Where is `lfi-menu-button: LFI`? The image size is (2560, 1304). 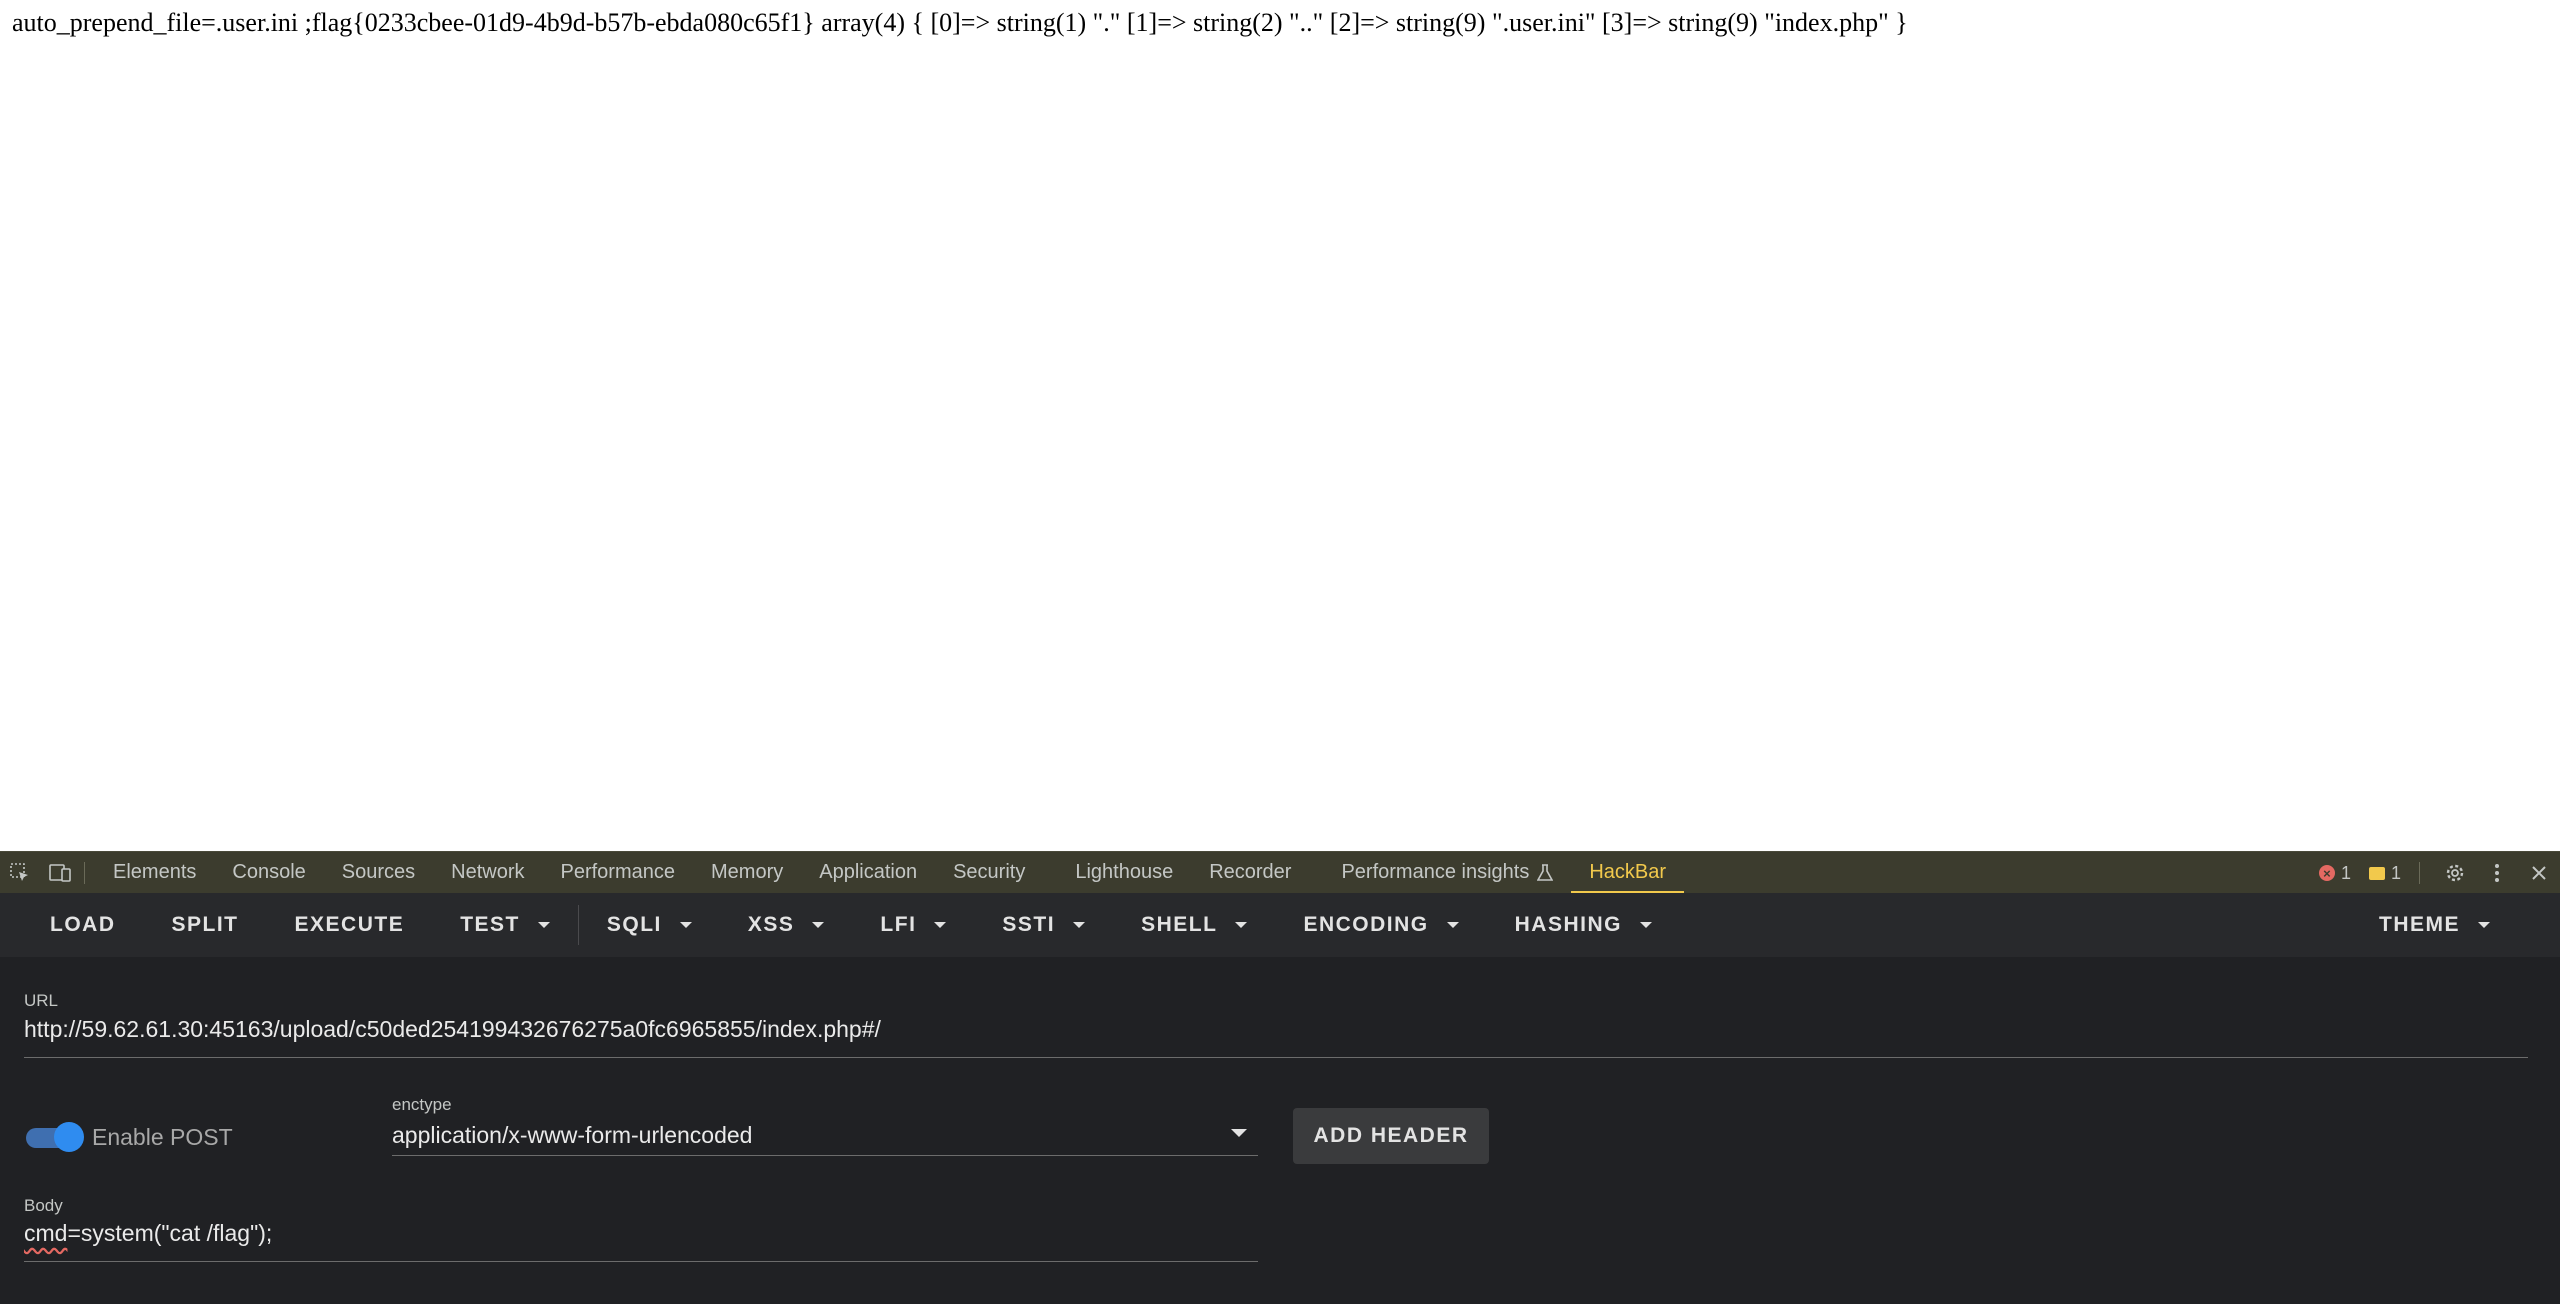
lfi-menu-button: LFI is located at coordinates (913, 925).